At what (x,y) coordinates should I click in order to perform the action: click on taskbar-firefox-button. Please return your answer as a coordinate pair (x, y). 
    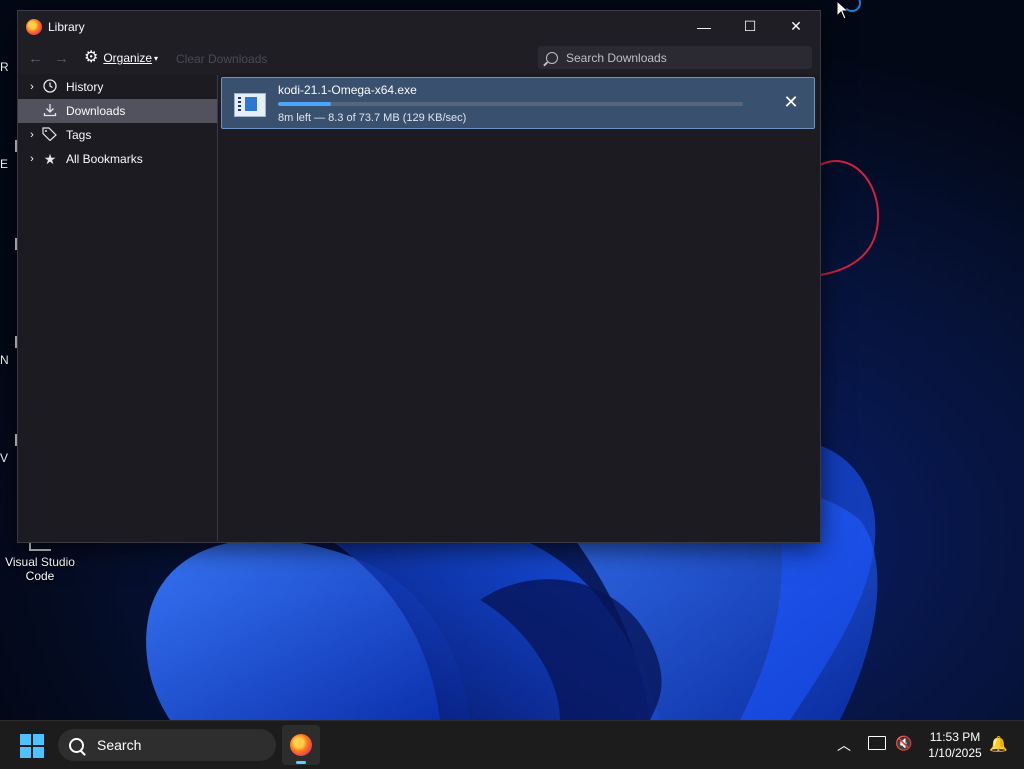
    Looking at the image, I should click on (301, 745).